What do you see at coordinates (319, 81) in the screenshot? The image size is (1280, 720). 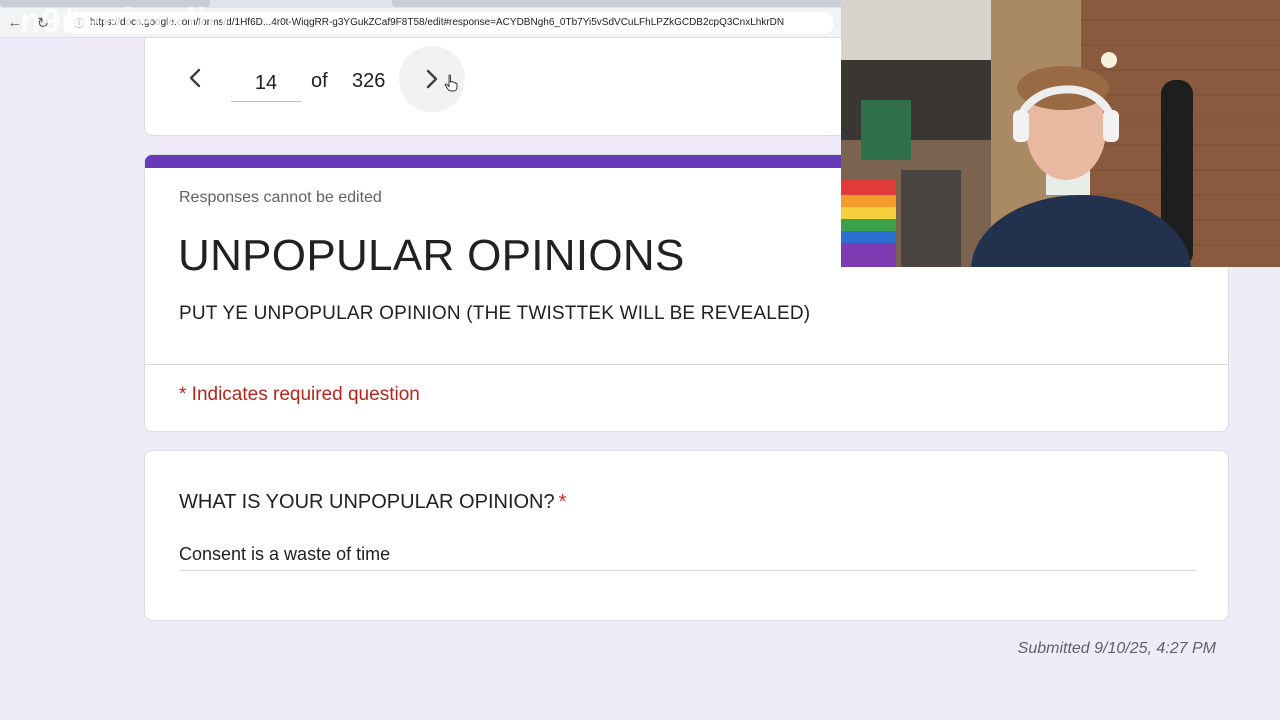 I see `of-label: of` at bounding box center [319, 81].